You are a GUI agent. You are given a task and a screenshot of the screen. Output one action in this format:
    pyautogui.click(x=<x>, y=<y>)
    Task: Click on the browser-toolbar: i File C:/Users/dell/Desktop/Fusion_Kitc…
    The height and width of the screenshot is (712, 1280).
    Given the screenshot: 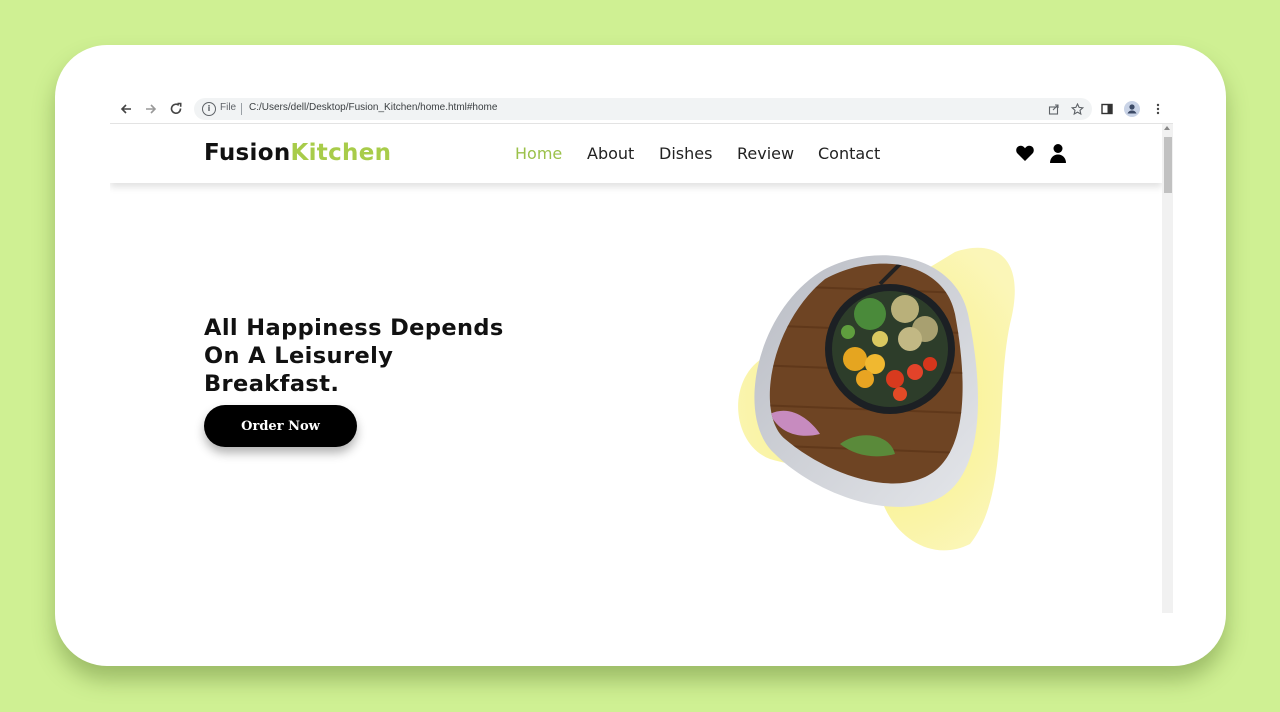 What is the action you would take?
    pyautogui.click(x=641, y=110)
    